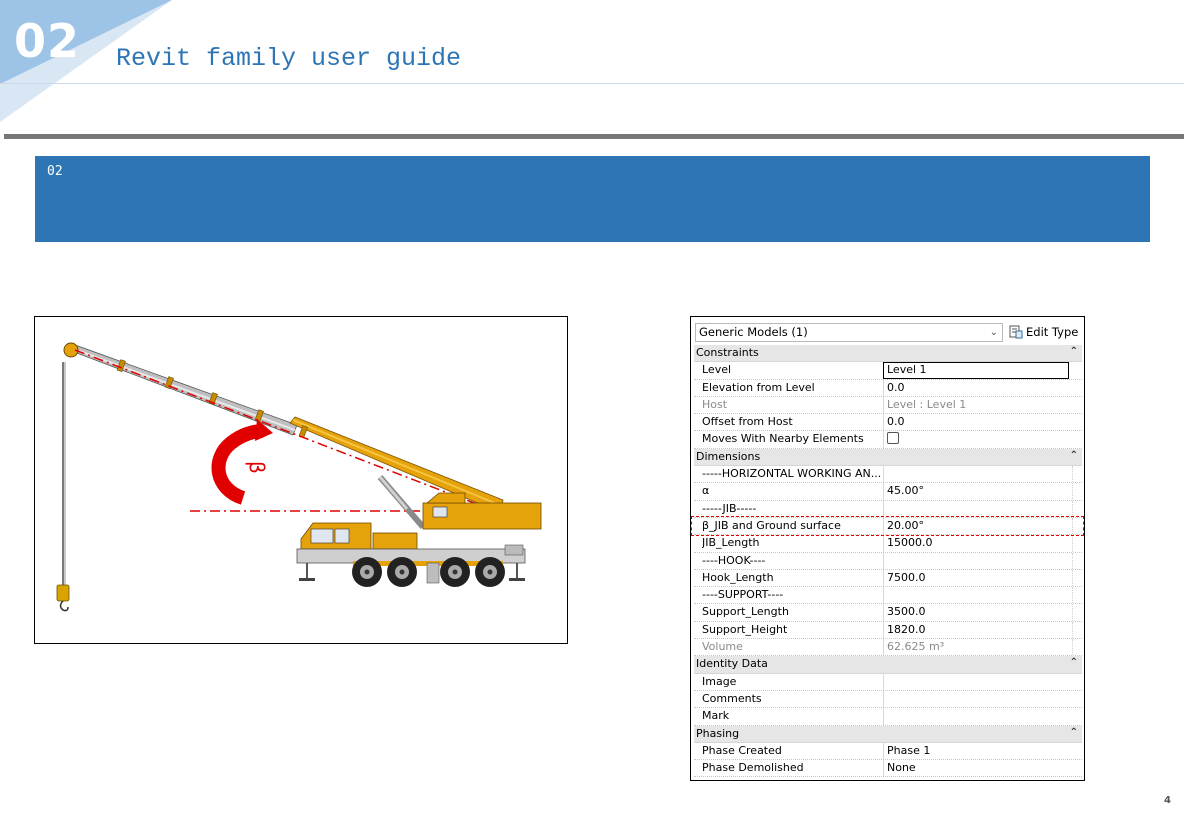  What do you see at coordinates (715, 404) in the screenshot?
I see `property-name: Host` at bounding box center [715, 404].